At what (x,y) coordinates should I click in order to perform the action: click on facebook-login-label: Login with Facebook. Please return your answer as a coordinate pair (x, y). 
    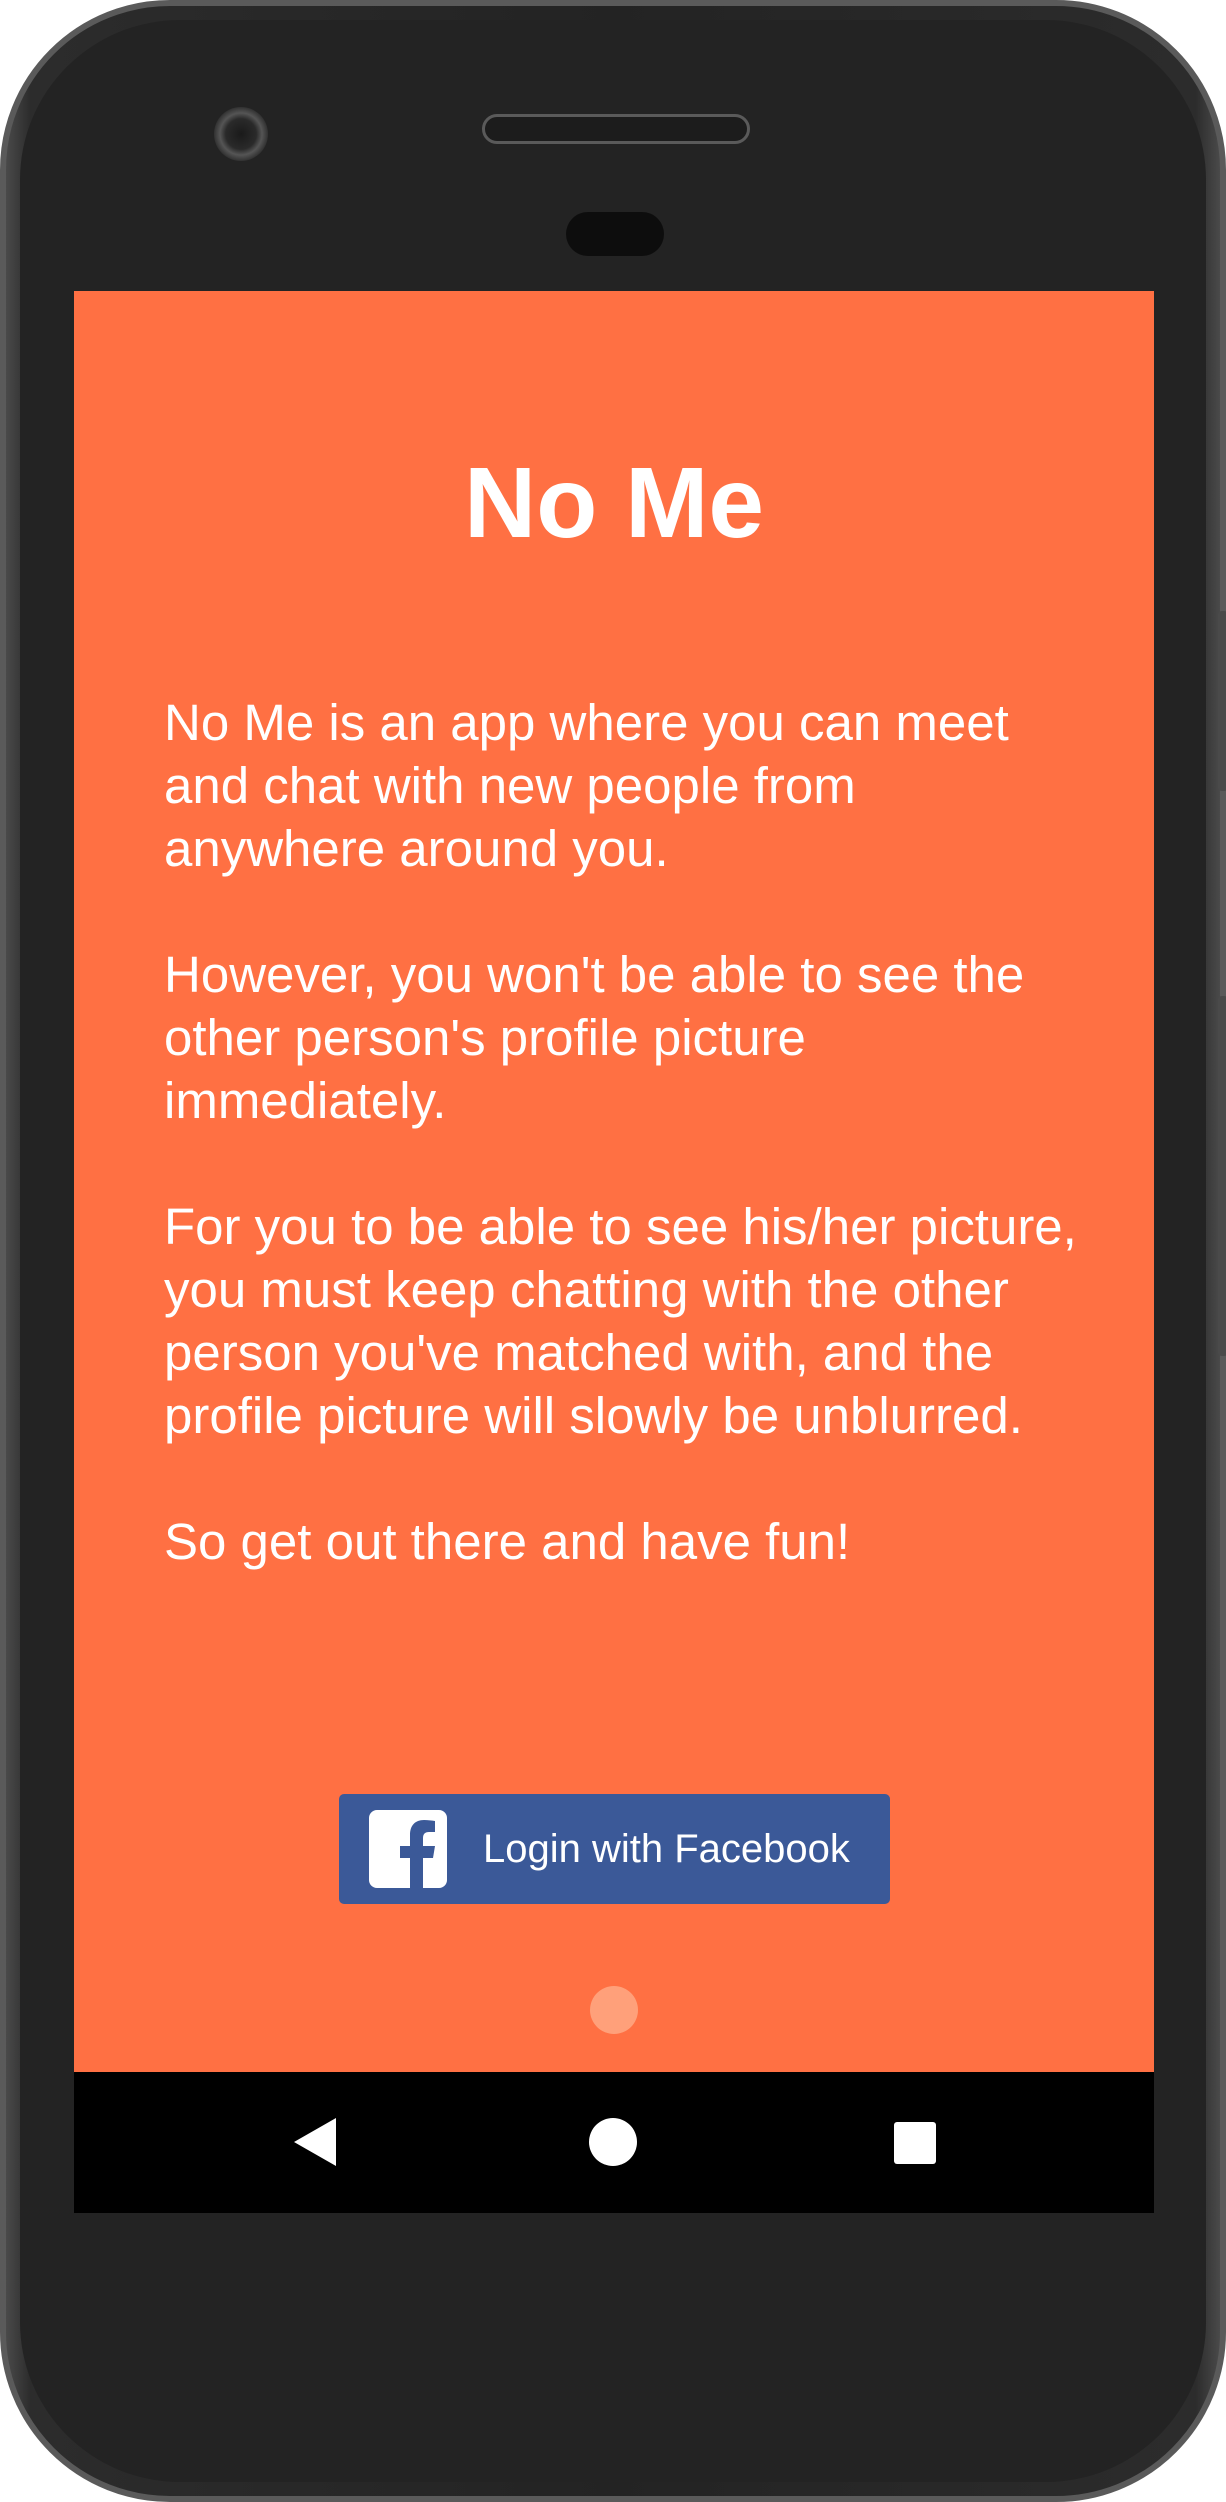
    Looking at the image, I should click on (666, 1848).